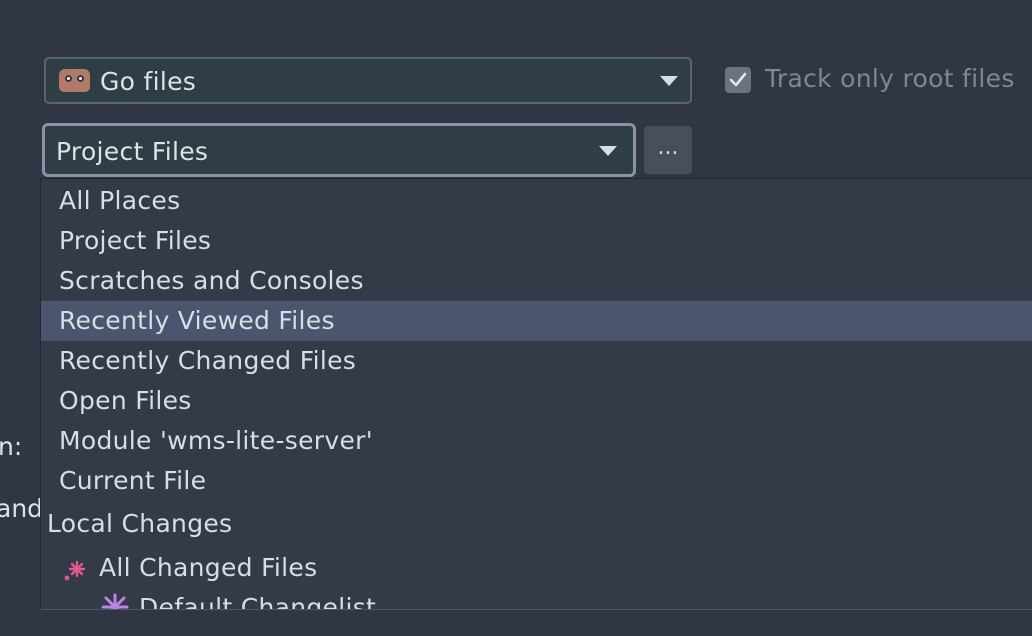 The height and width of the screenshot is (636, 1032). Describe the element at coordinates (890, 78) in the screenshot. I see `track-root-label: Track only root files` at that location.